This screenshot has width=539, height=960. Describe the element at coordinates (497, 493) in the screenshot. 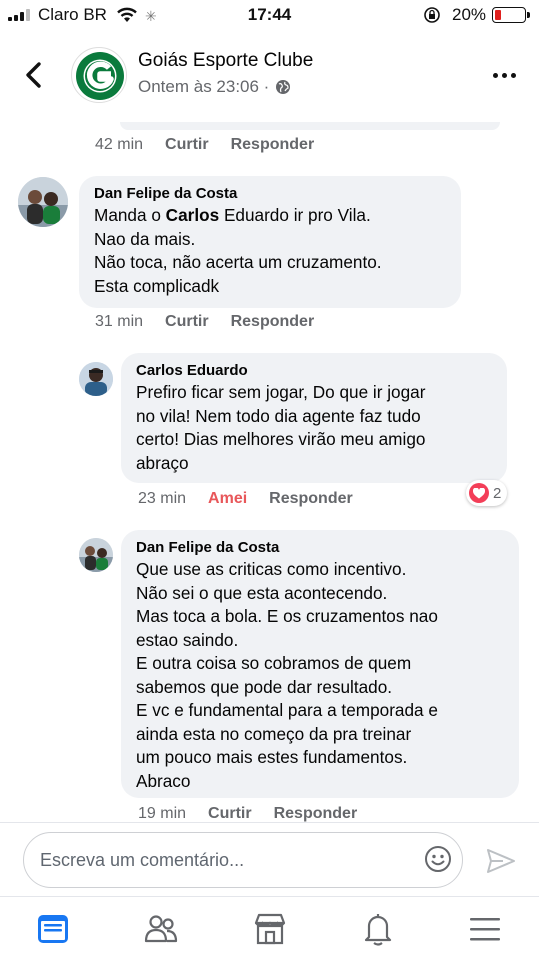

I see `reaction-number: 2` at that location.